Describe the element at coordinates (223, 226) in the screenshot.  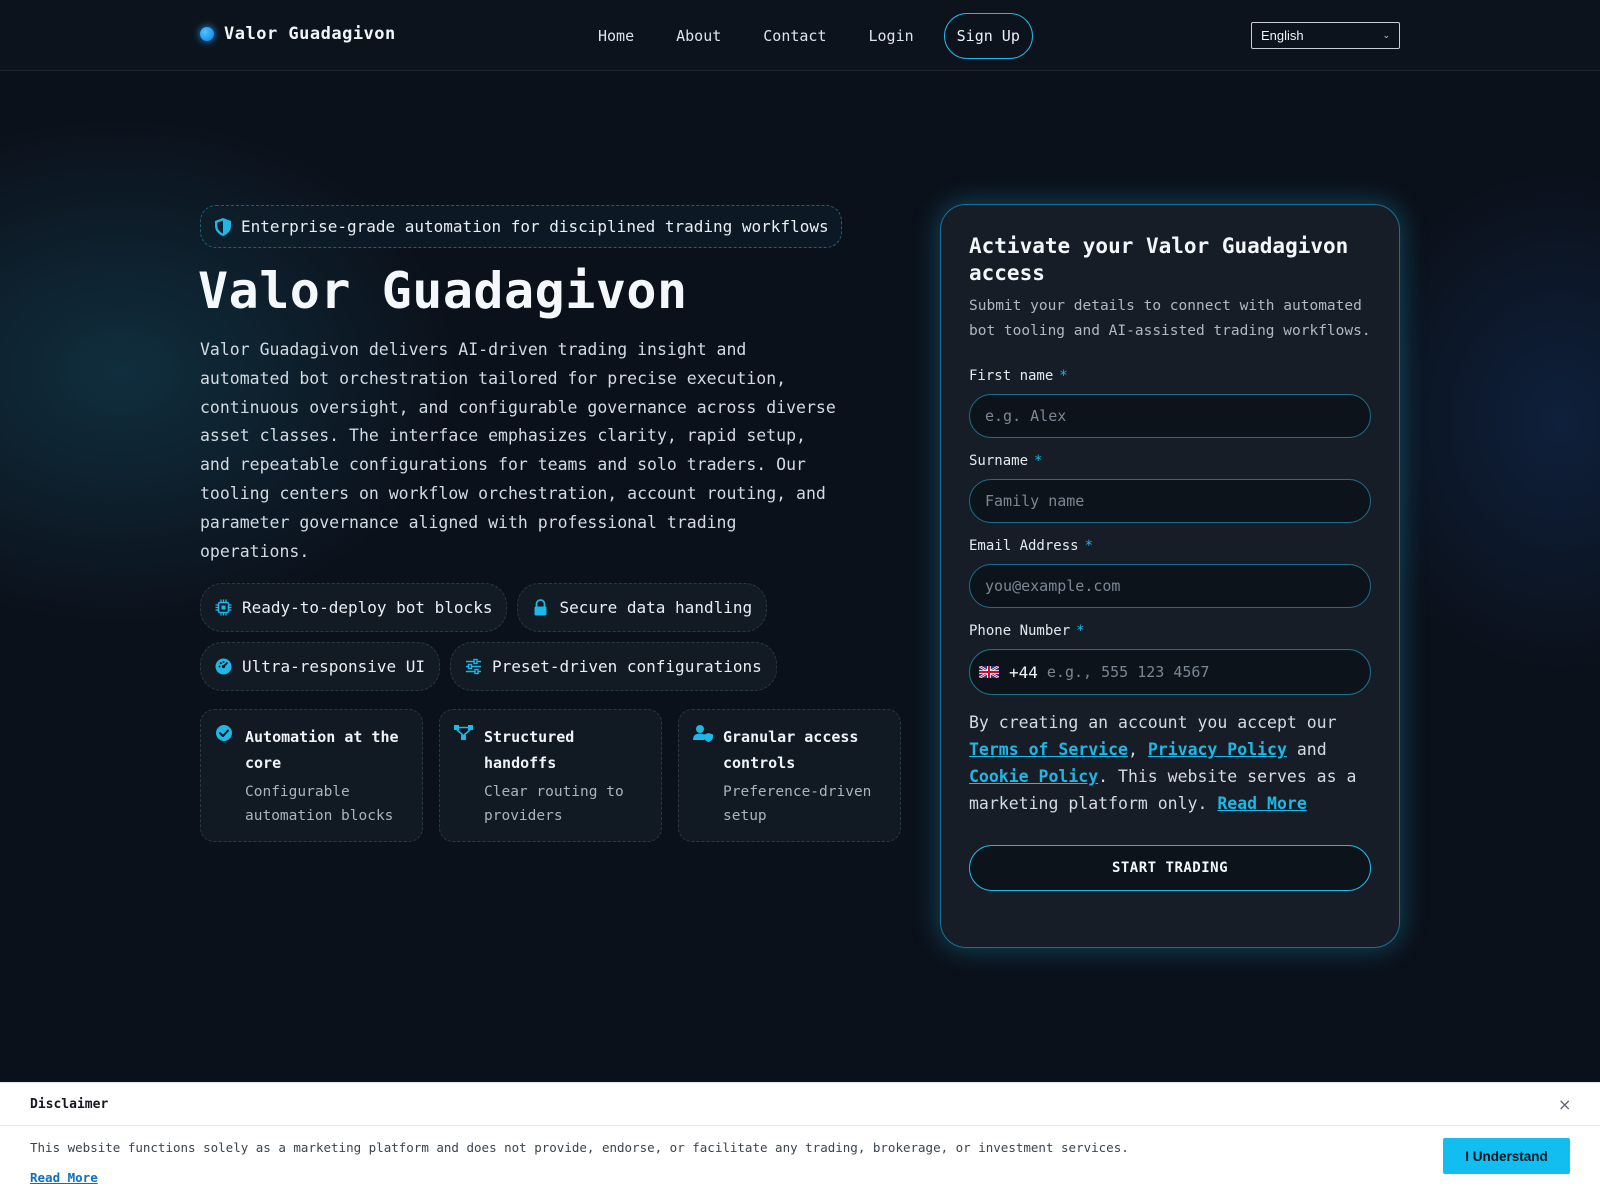
I see `shield-icon` at that location.